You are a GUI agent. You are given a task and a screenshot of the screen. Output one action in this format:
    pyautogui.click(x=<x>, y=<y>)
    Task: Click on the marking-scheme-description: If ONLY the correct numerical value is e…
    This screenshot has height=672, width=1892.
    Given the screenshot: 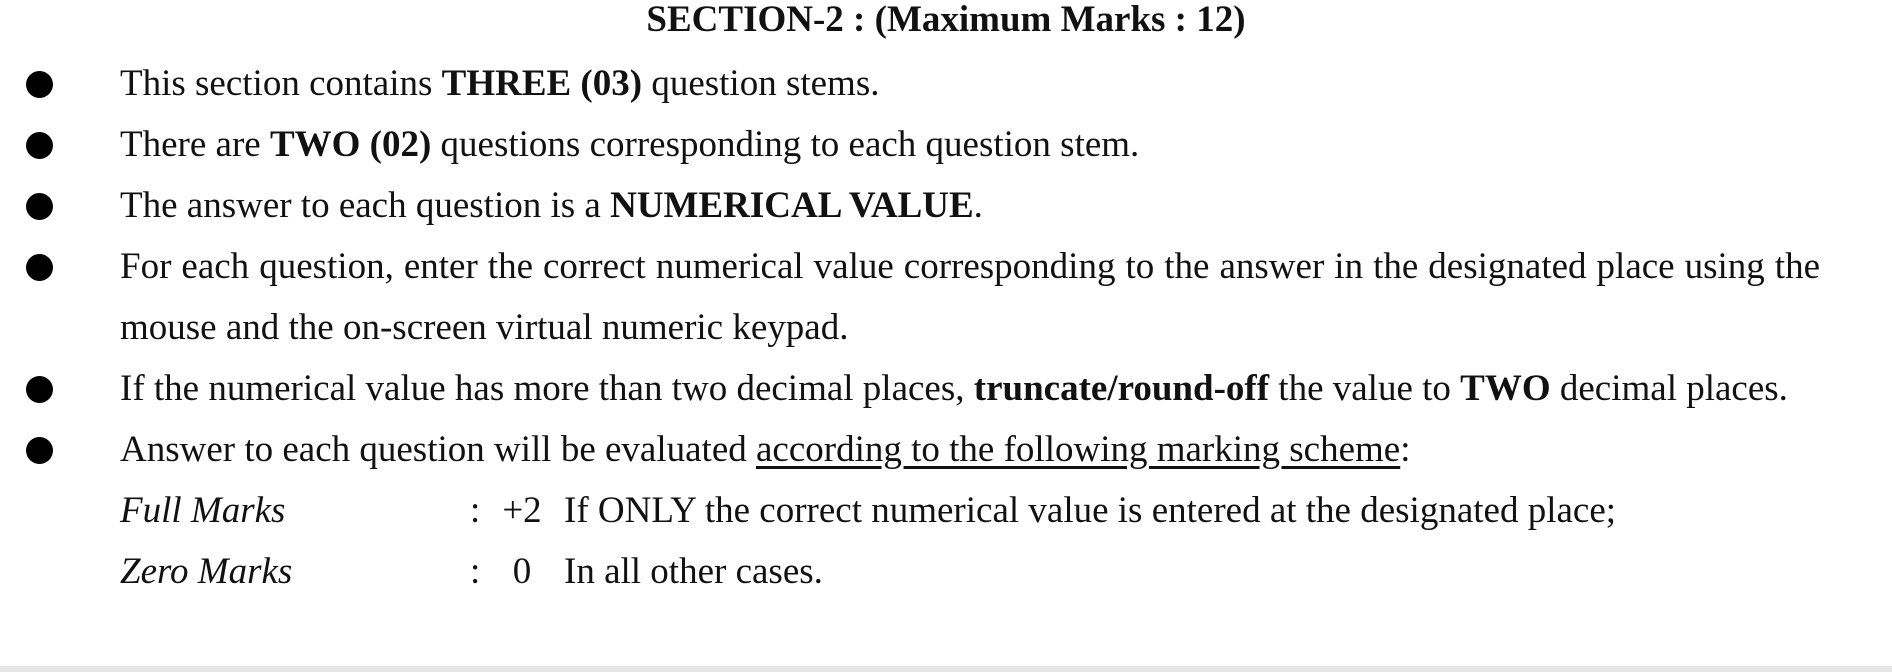 What is the action you would take?
    pyautogui.click(x=1090, y=510)
    